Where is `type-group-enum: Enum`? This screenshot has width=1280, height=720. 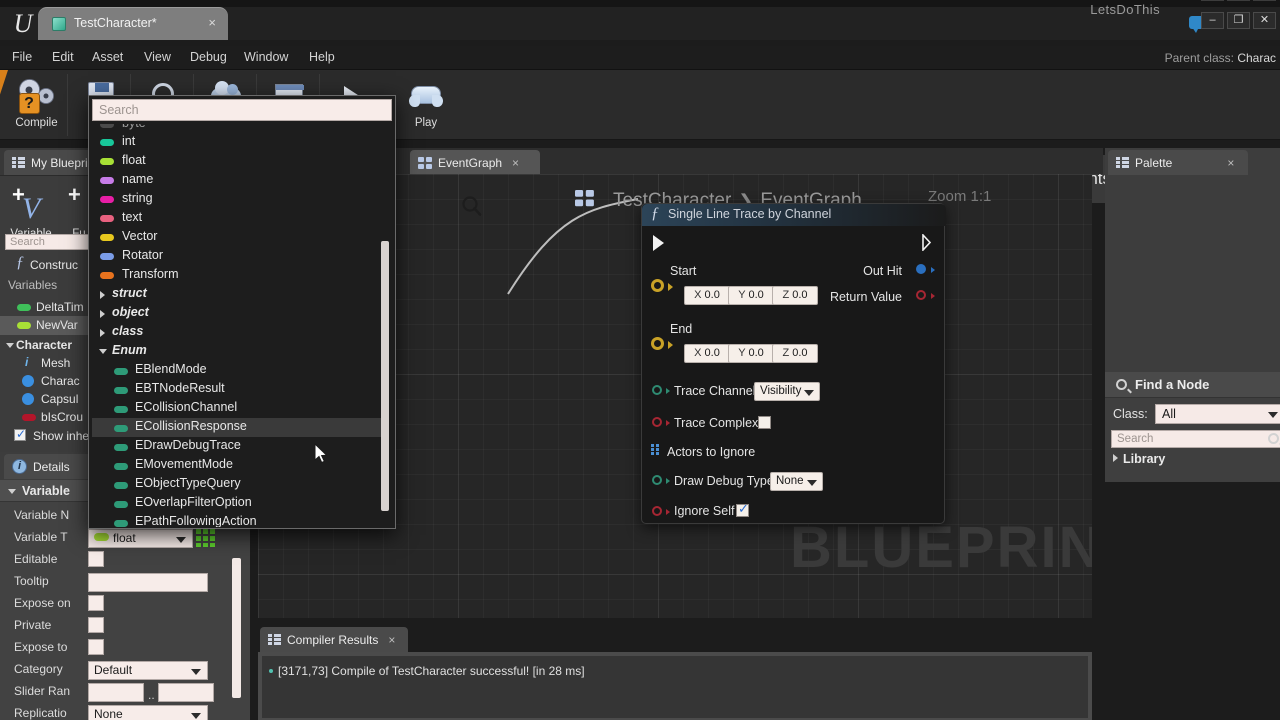 type-group-enum: Enum is located at coordinates (240, 351).